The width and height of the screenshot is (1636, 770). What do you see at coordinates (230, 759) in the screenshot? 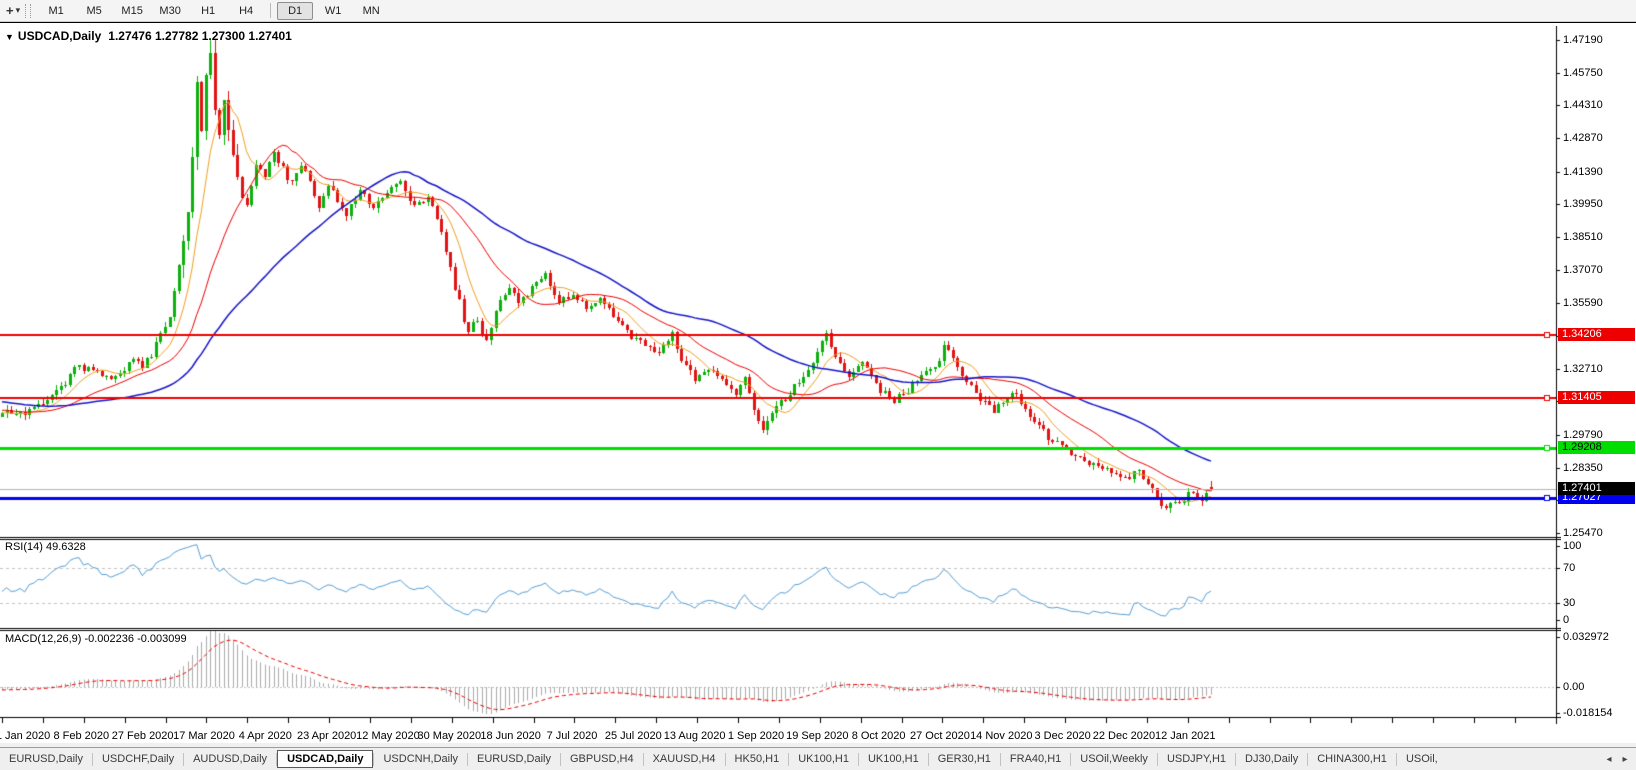
I see `tab-audusd-daily: AUDUSD,Daily` at bounding box center [230, 759].